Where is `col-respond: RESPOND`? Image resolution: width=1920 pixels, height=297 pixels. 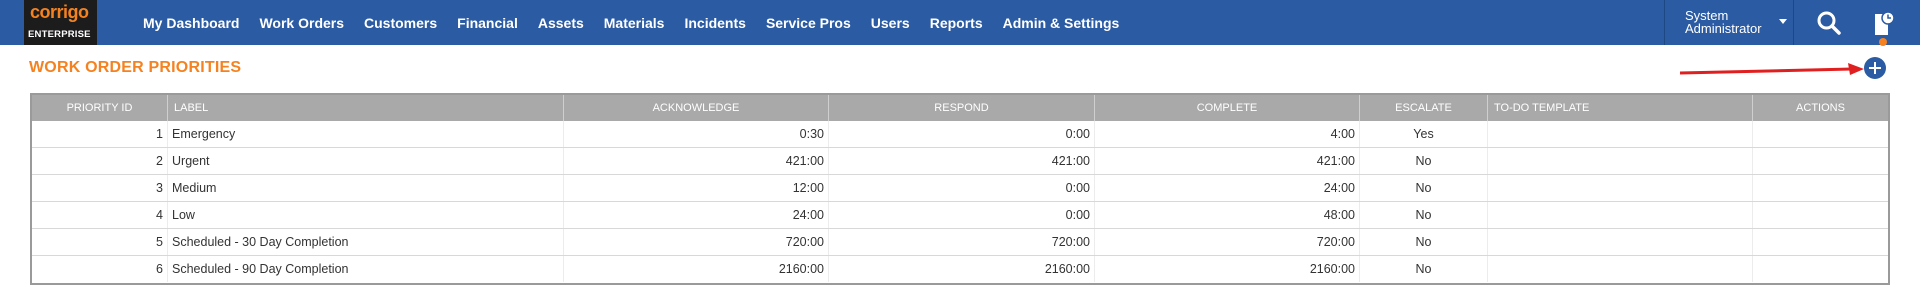 col-respond: RESPOND is located at coordinates (962, 108).